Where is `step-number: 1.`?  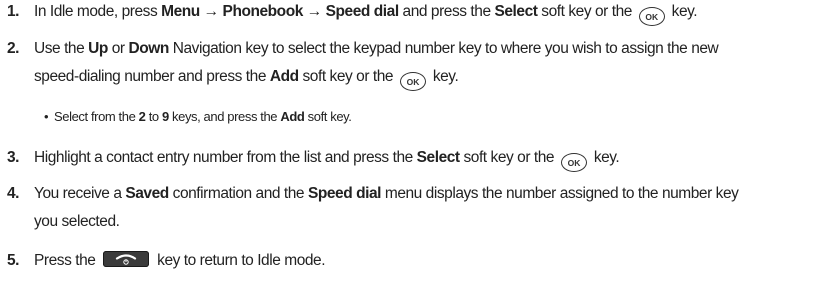
step-number: 1. is located at coordinates (13, 11).